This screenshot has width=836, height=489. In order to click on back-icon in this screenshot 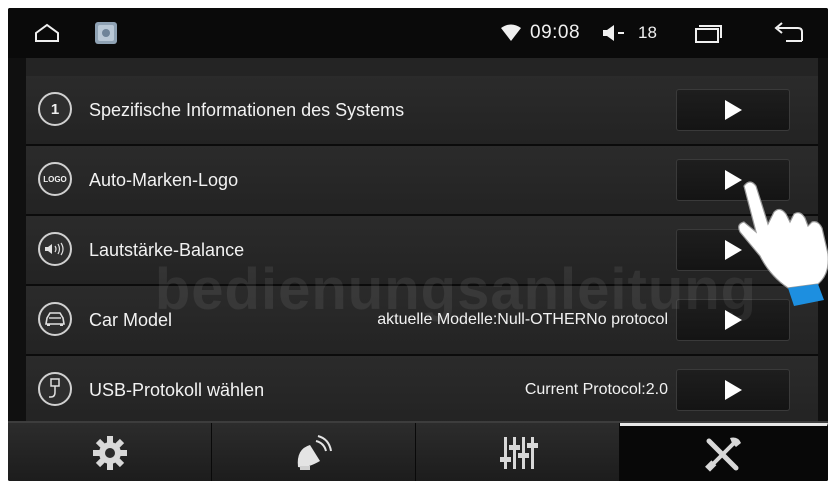, I will do `click(788, 33)`.